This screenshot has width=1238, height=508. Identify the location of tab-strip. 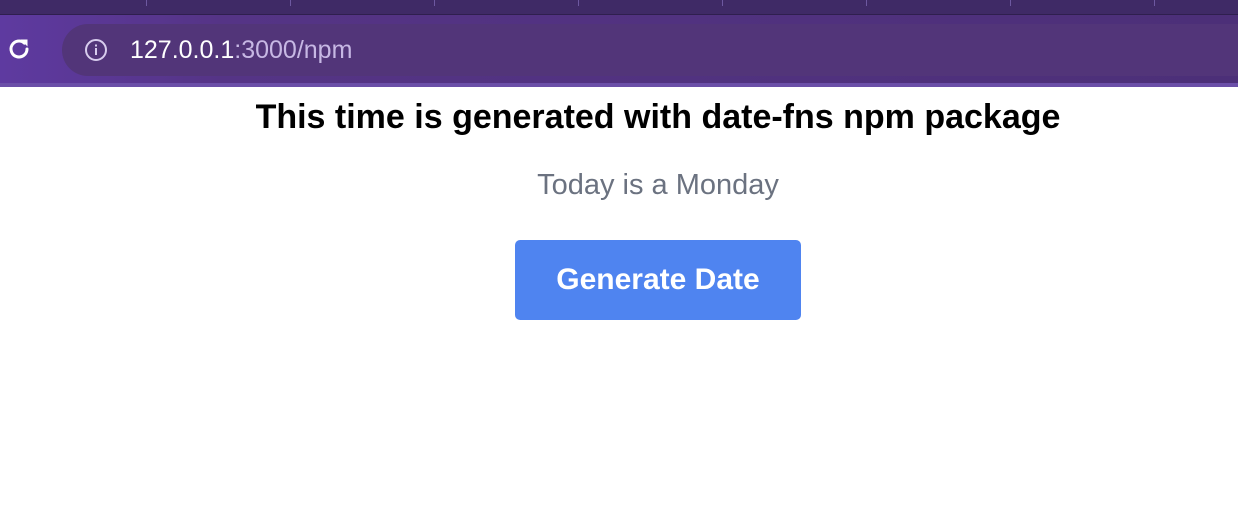
(619, 7).